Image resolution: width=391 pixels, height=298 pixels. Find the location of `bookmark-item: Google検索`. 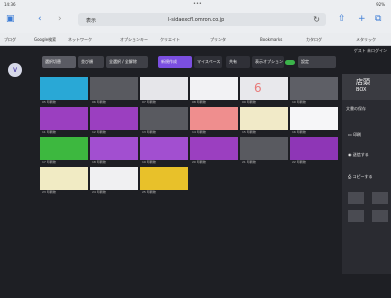

bookmark-item: Google検索 is located at coordinates (45, 40).